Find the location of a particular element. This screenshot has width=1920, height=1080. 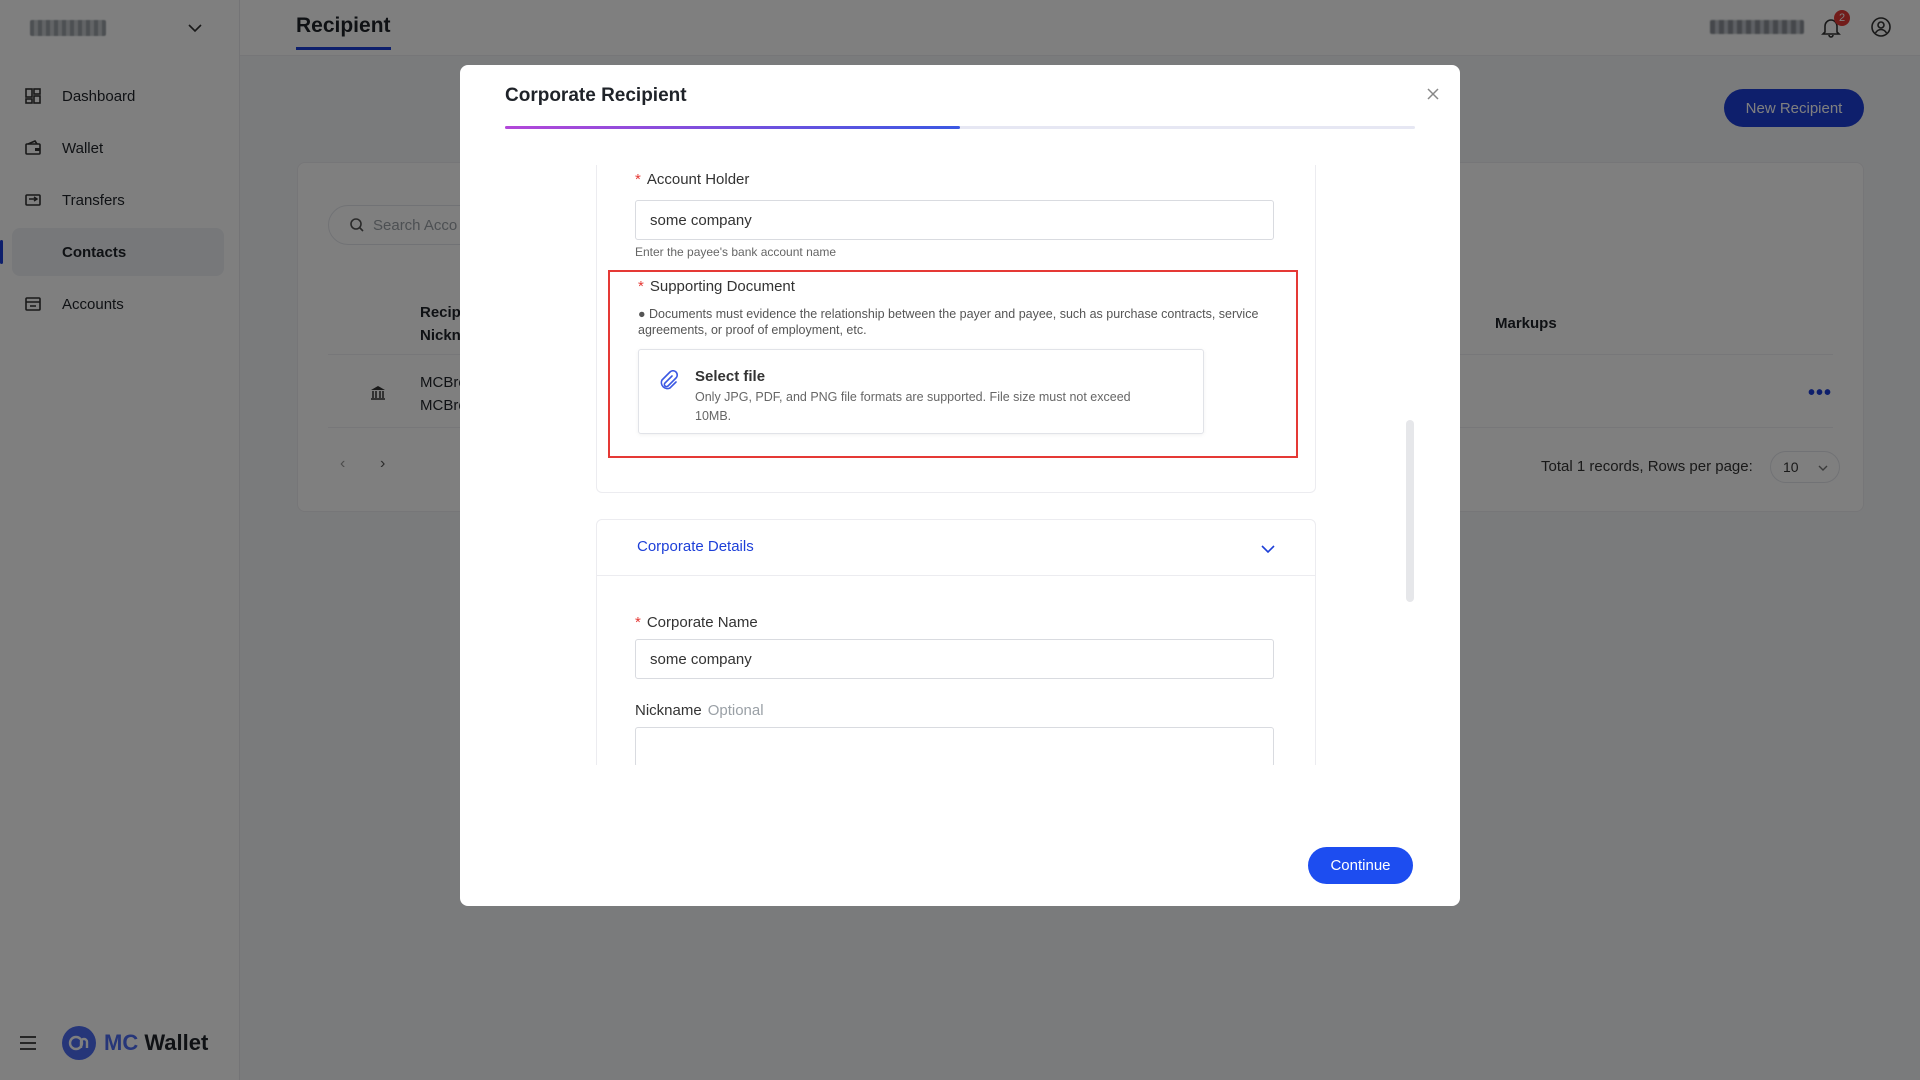

step-progress-fill is located at coordinates (732, 127).